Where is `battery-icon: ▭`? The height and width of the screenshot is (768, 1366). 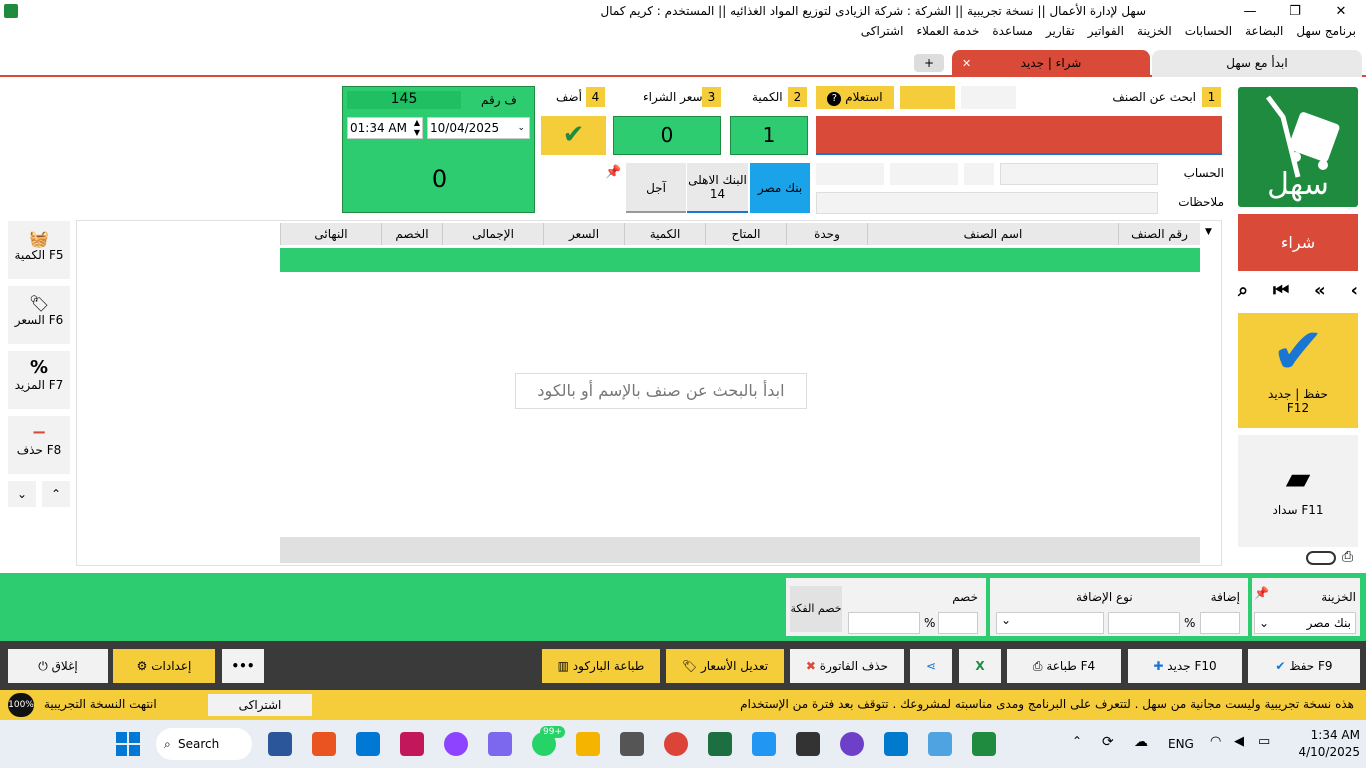 battery-icon: ▭ is located at coordinates (1264, 741).